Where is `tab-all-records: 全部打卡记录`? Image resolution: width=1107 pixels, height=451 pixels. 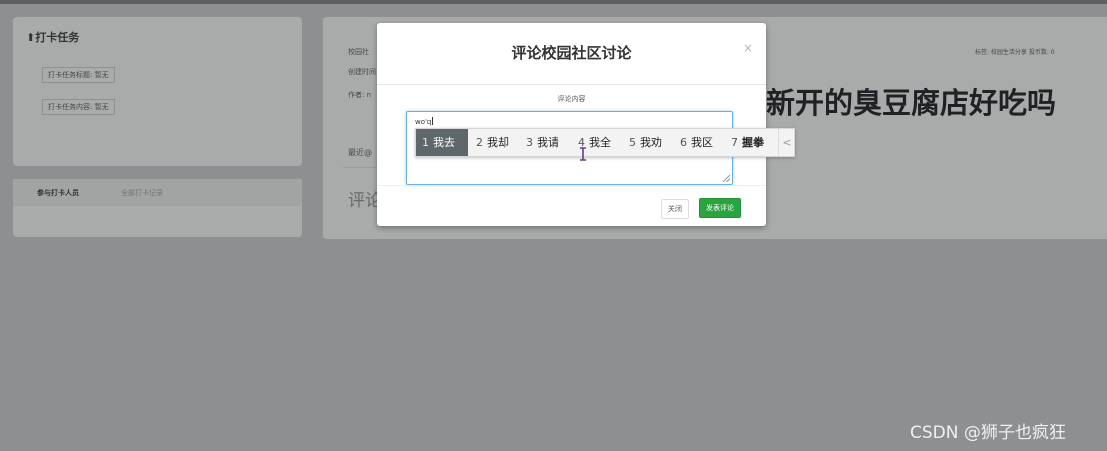 tab-all-records: 全部打卡记录 is located at coordinates (142, 193).